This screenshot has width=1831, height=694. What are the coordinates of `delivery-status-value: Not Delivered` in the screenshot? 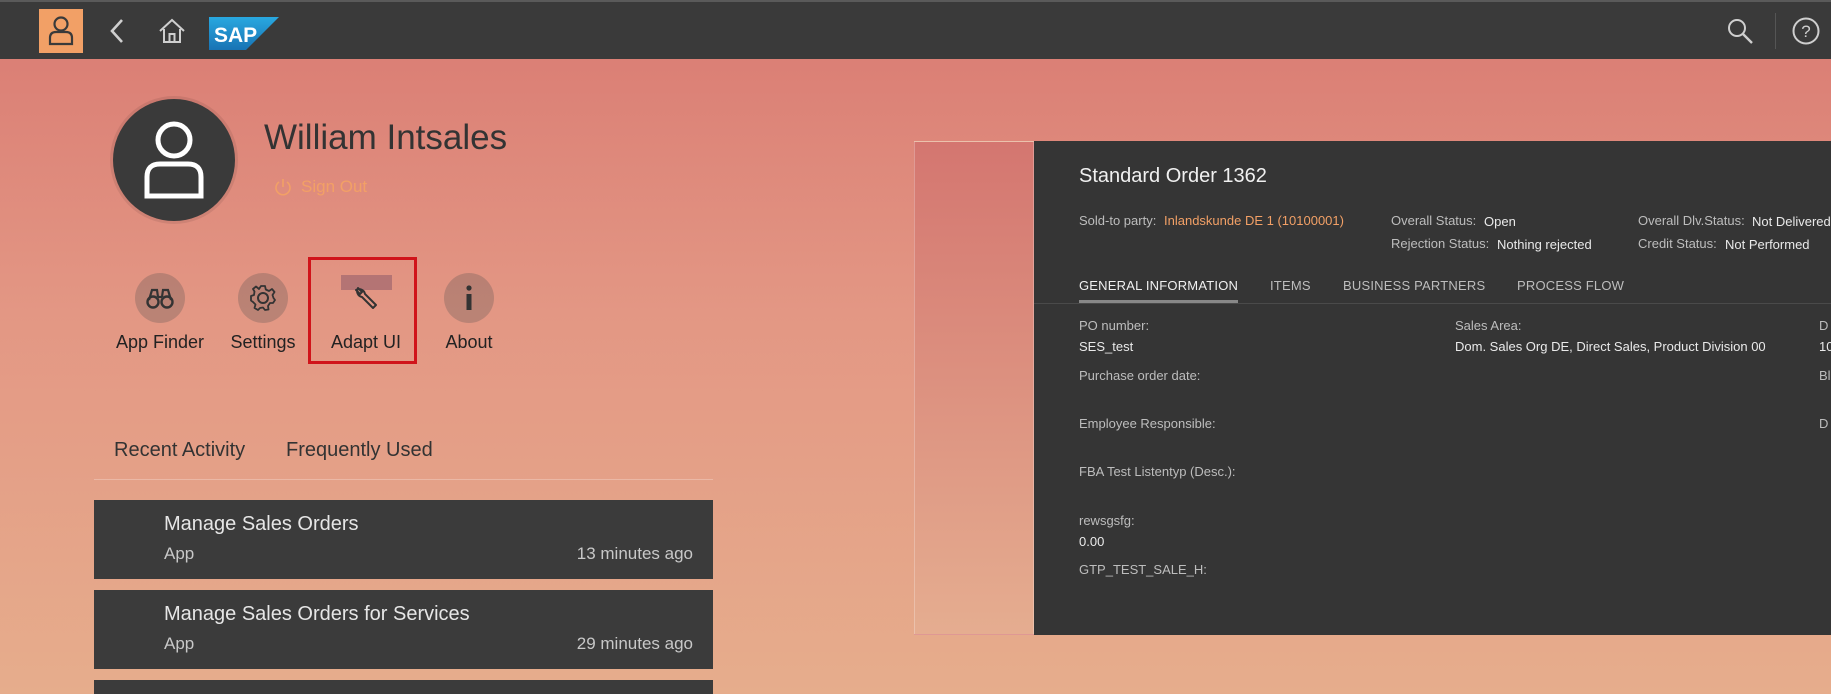 It's located at (1791, 221).